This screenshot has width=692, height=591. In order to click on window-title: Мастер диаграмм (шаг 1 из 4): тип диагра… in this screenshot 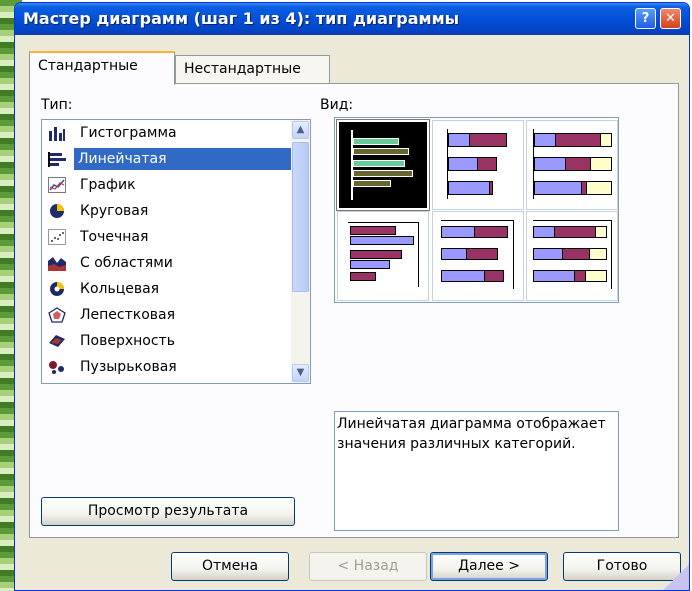, I will do `click(241, 18)`.